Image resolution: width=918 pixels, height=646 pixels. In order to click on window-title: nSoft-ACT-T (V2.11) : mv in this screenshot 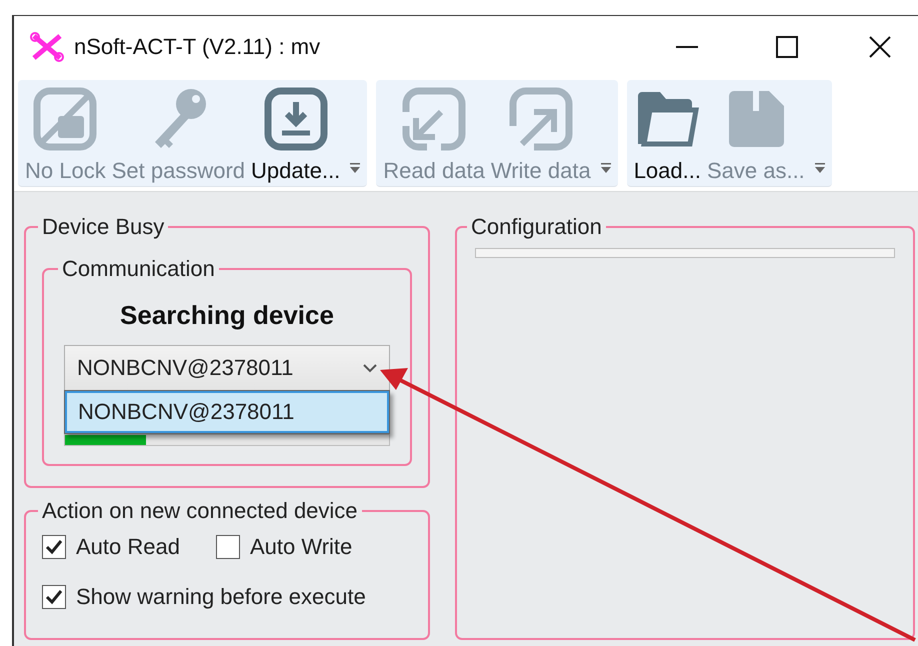, I will do `click(198, 47)`.